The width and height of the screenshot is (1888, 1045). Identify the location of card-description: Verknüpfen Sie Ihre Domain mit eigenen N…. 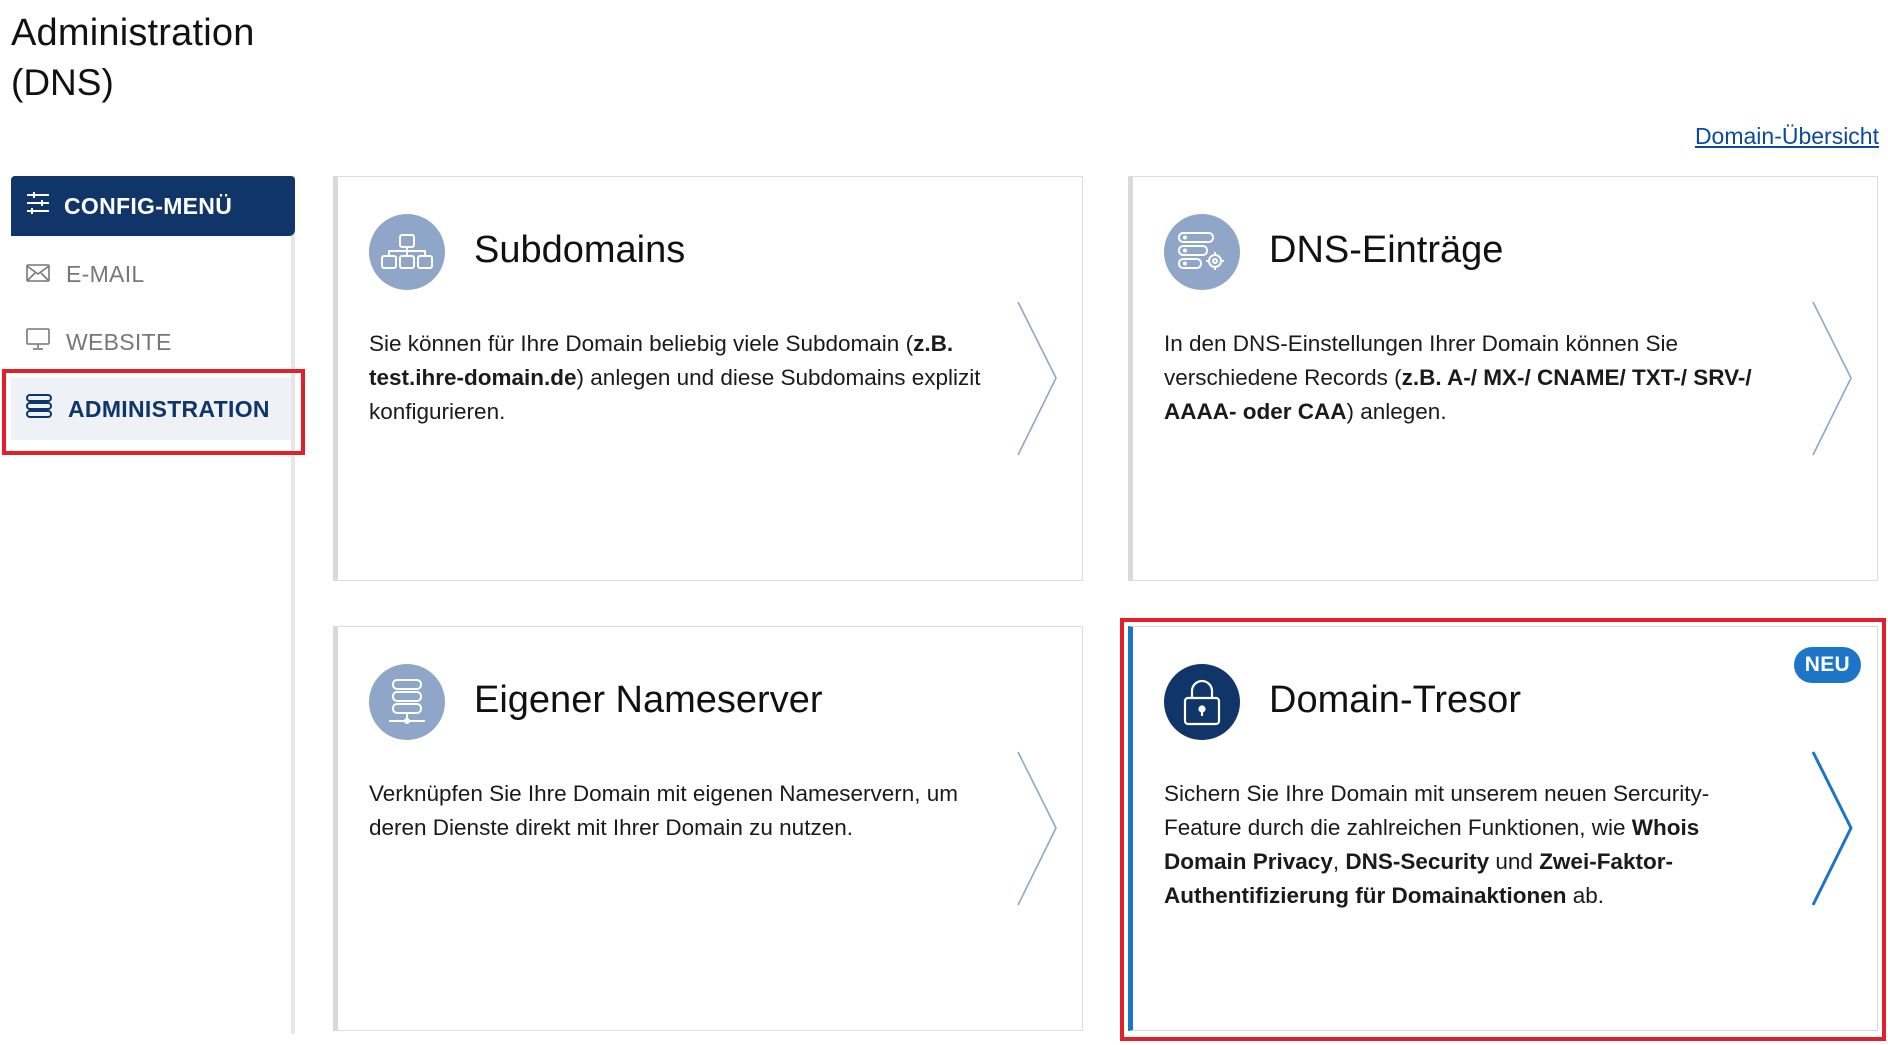
(664, 810).